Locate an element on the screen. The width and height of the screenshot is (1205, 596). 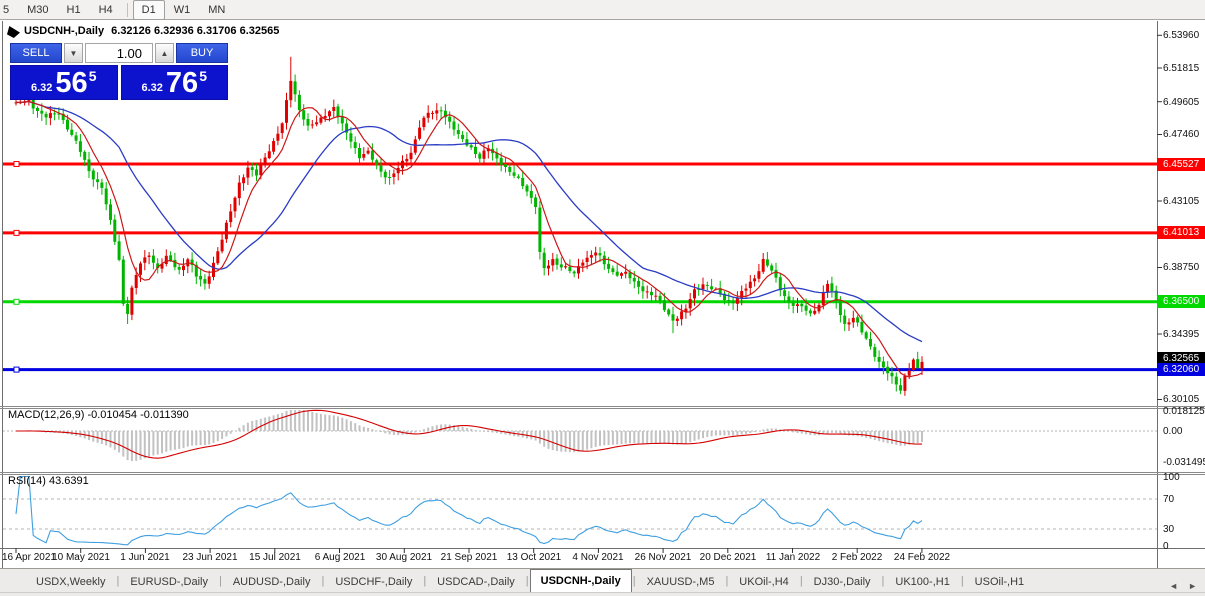
date-tick-label: 13 Oct 2021 is located at coordinates (534, 557).